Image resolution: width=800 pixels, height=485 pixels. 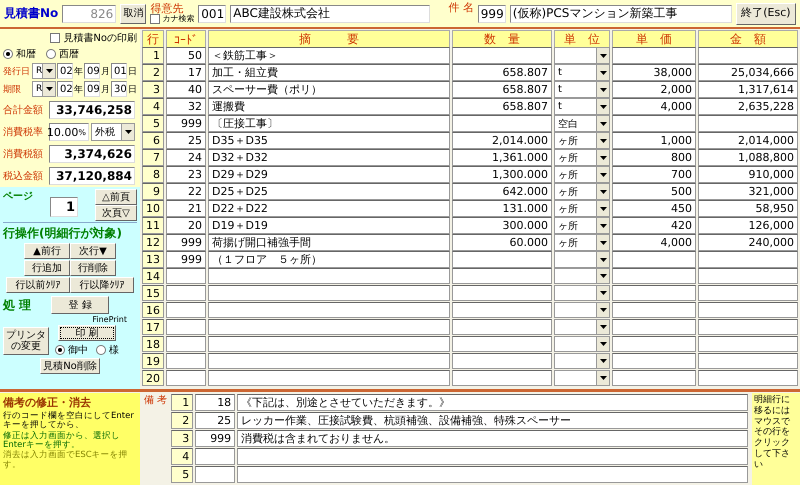 What do you see at coordinates (87, 333) in the screenshot?
I see `print-button: 印 刷` at bounding box center [87, 333].